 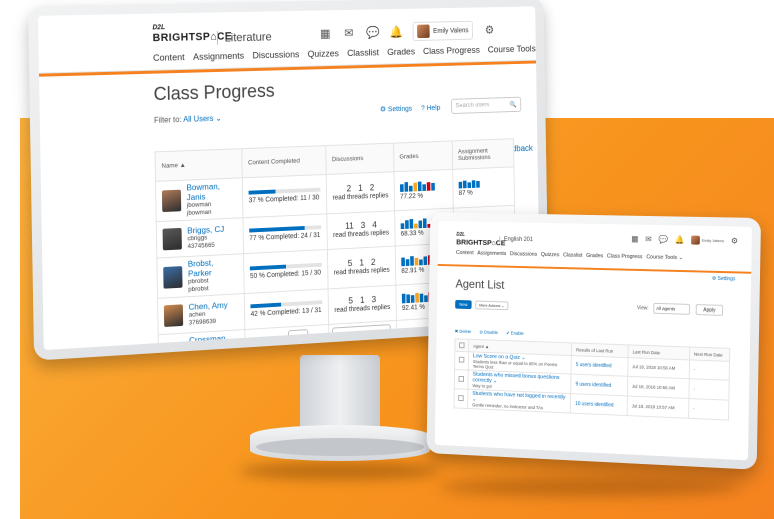 I want to click on tablet-chat-icon: 💬, so click(x=663, y=239).